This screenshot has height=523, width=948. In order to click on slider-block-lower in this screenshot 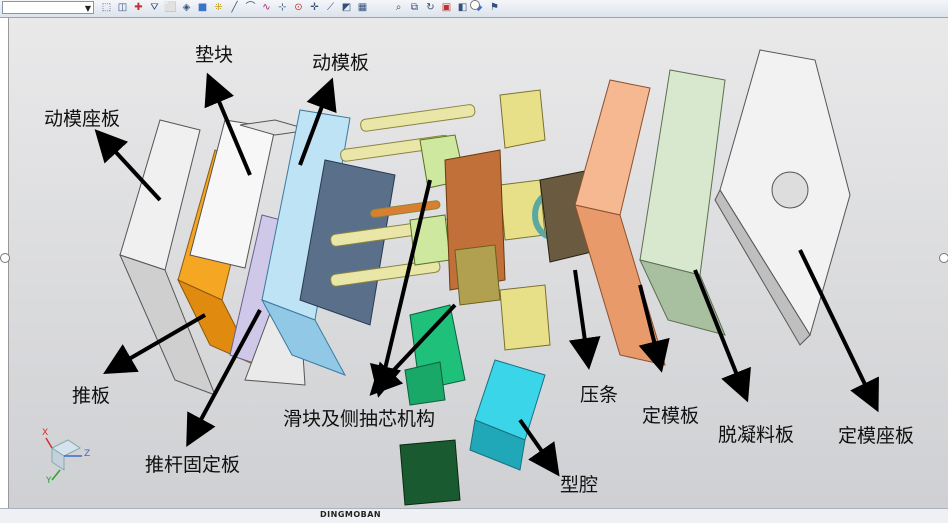, I will do `click(425, 383)`.